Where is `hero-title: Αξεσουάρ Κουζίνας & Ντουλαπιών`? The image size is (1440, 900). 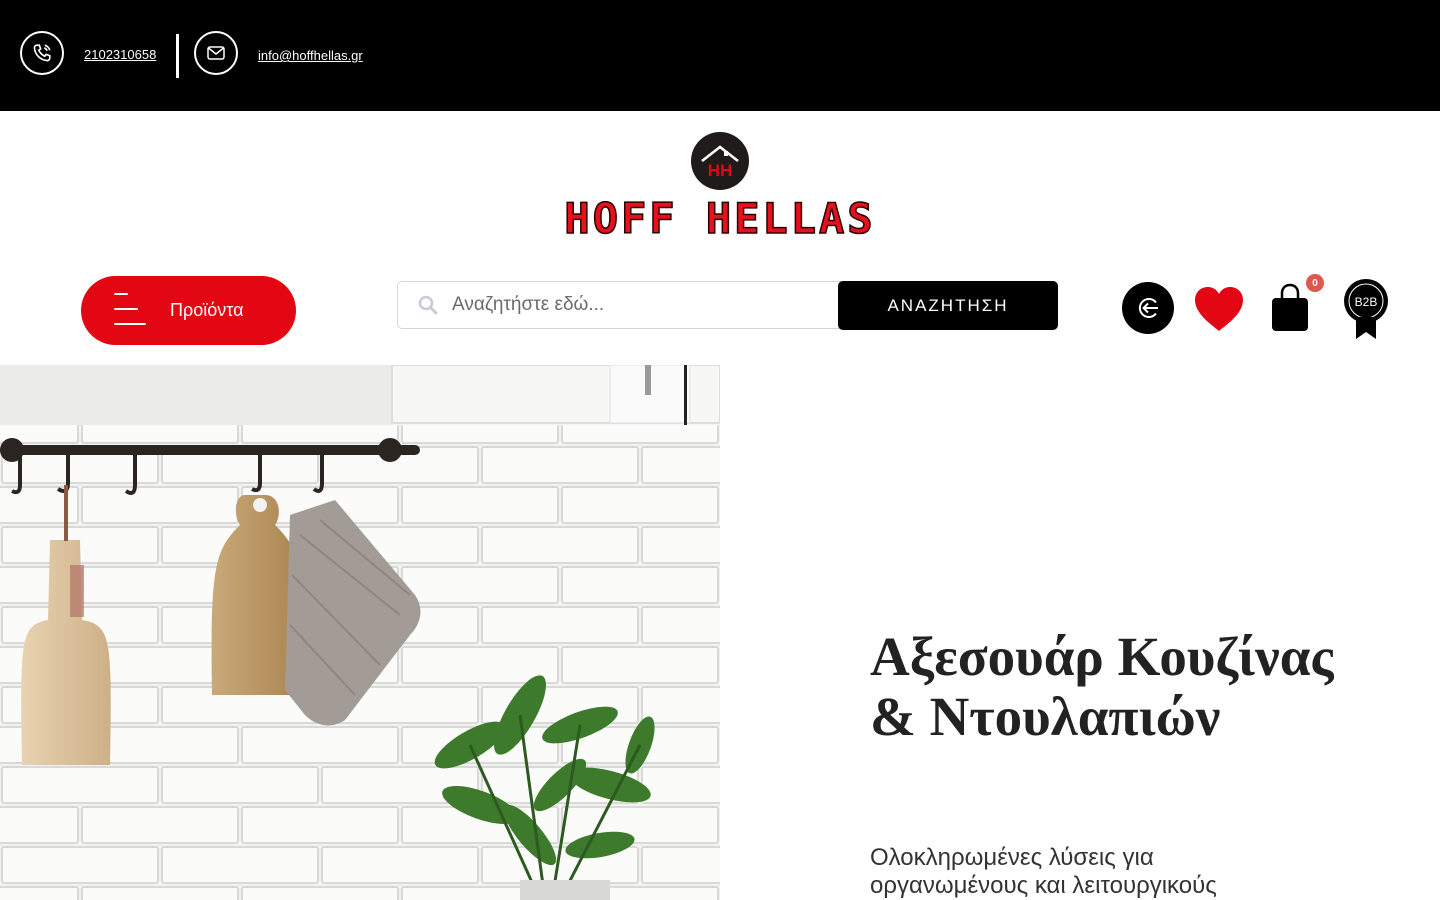
hero-title: Αξεσουάρ Κουζίνας & Ντουλαπιών is located at coordinates (1102, 686).